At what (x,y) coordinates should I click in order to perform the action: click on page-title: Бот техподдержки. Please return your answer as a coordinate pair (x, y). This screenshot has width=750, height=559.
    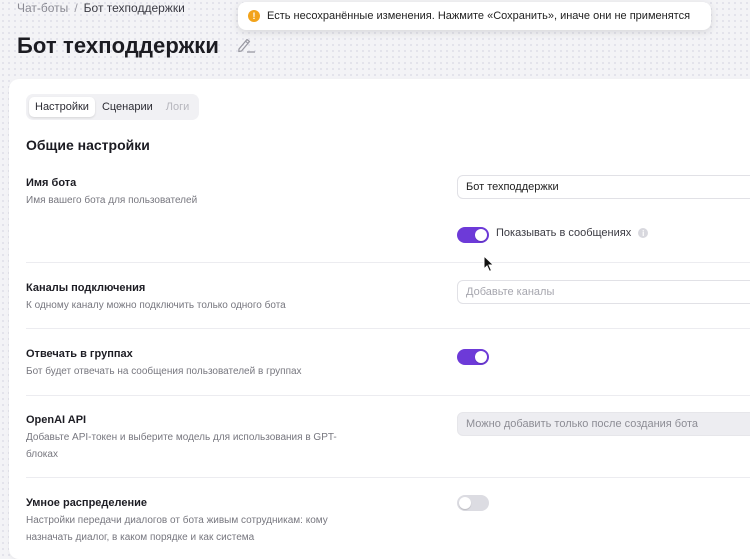
    Looking at the image, I should click on (118, 45).